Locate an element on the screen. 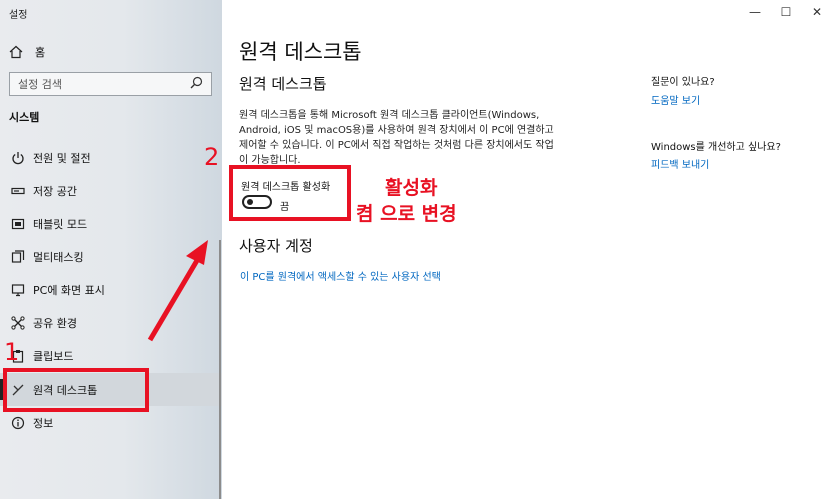 This screenshot has height=499, width=835. home-icon is located at coordinates (18, 52).